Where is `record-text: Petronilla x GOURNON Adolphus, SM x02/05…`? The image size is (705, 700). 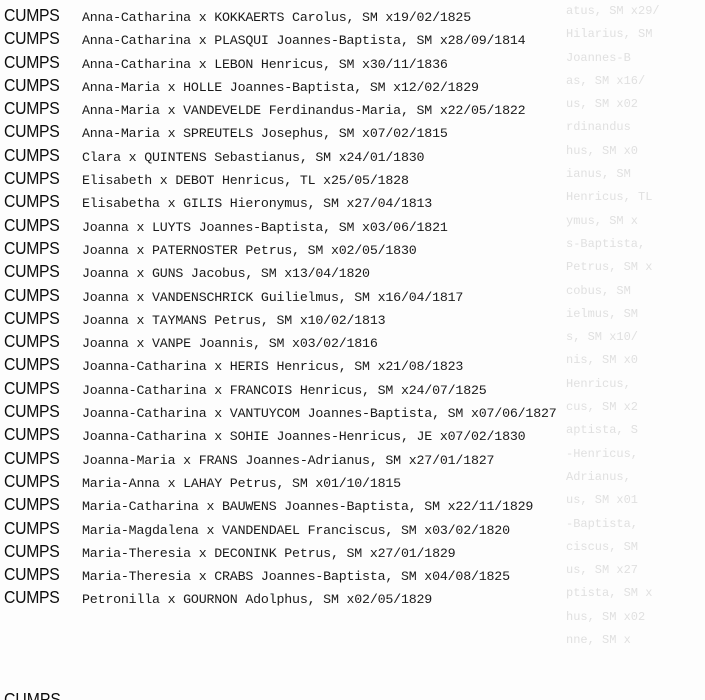 record-text: Petronilla x GOURNON Adolphus, SM x02/05… is located at coordinates (257, 600).